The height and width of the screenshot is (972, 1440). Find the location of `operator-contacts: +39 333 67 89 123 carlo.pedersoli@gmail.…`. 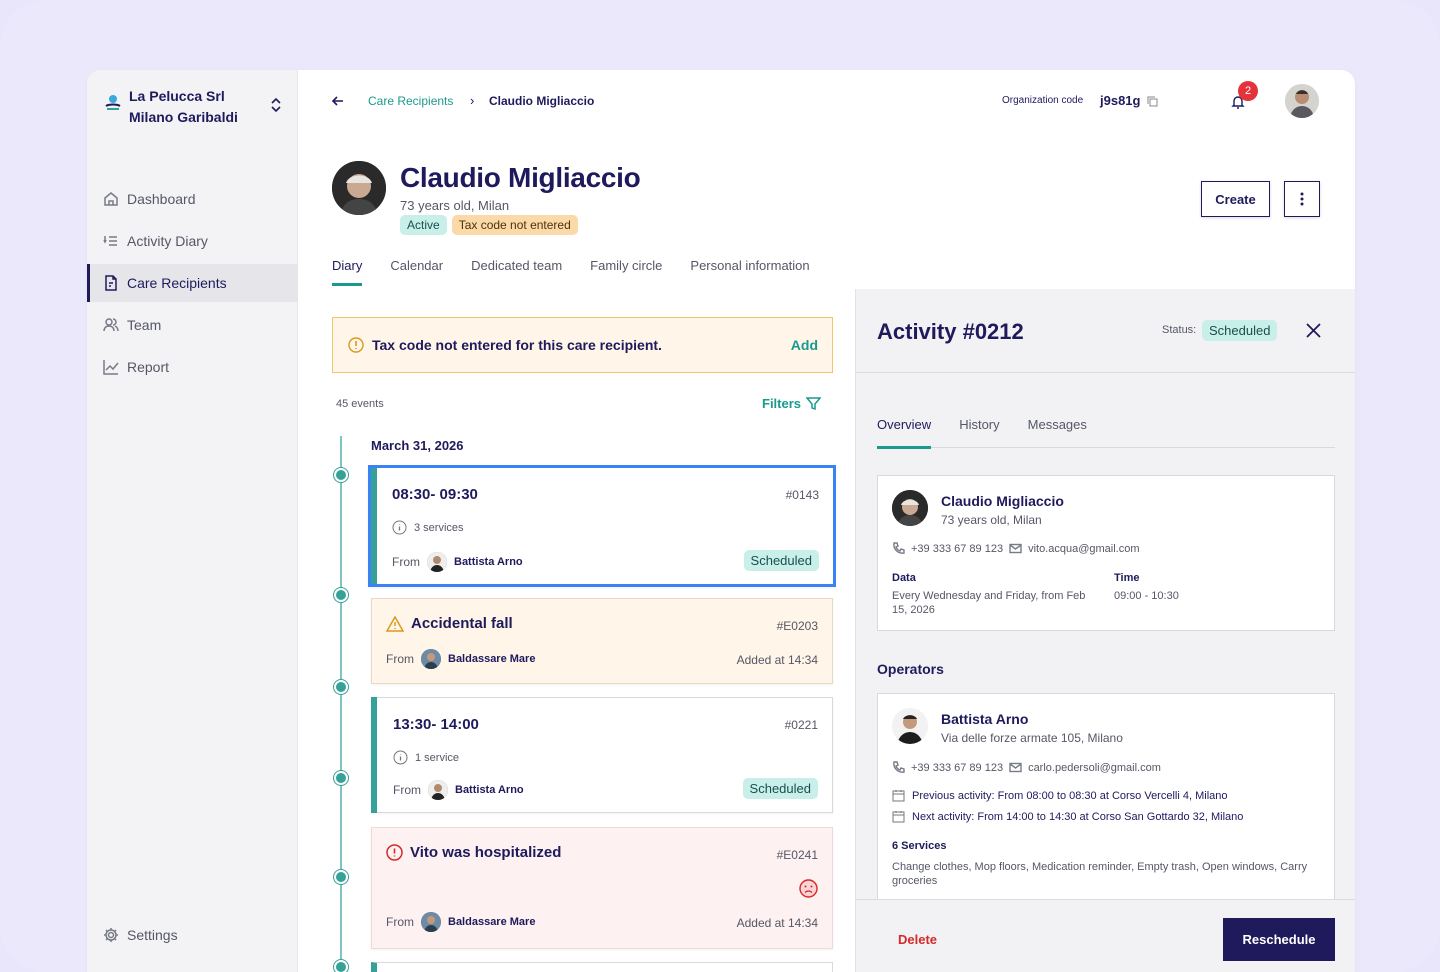

operator-contacts: +39 333 67 89 123 carlo.pedersoli@gmail.… is located at coordinates (1026, 767).